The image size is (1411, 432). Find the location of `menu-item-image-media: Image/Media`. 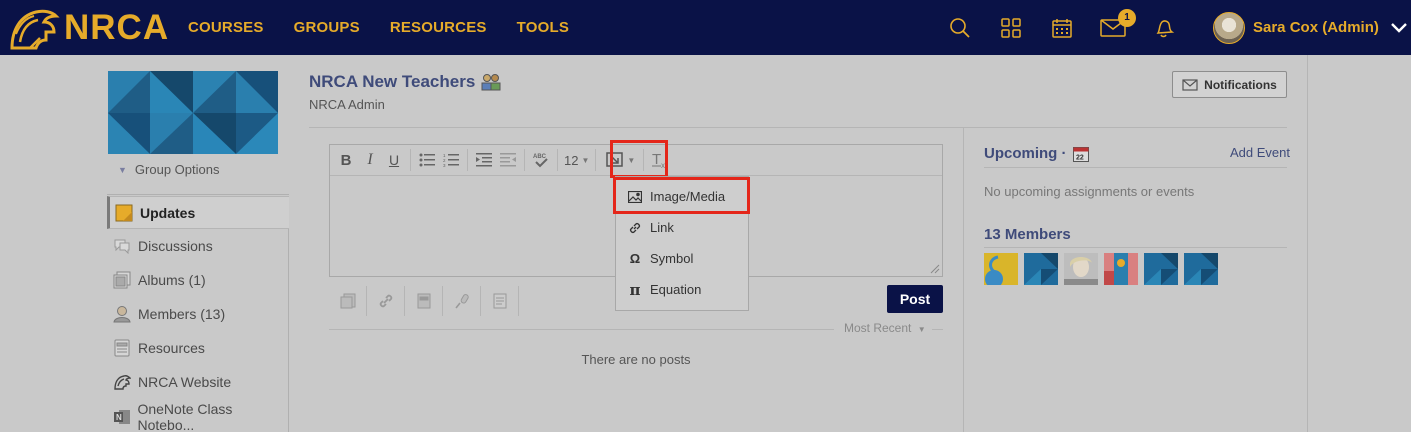

menu-item-image-media: Image/Media is located at coordinates (682, 196).